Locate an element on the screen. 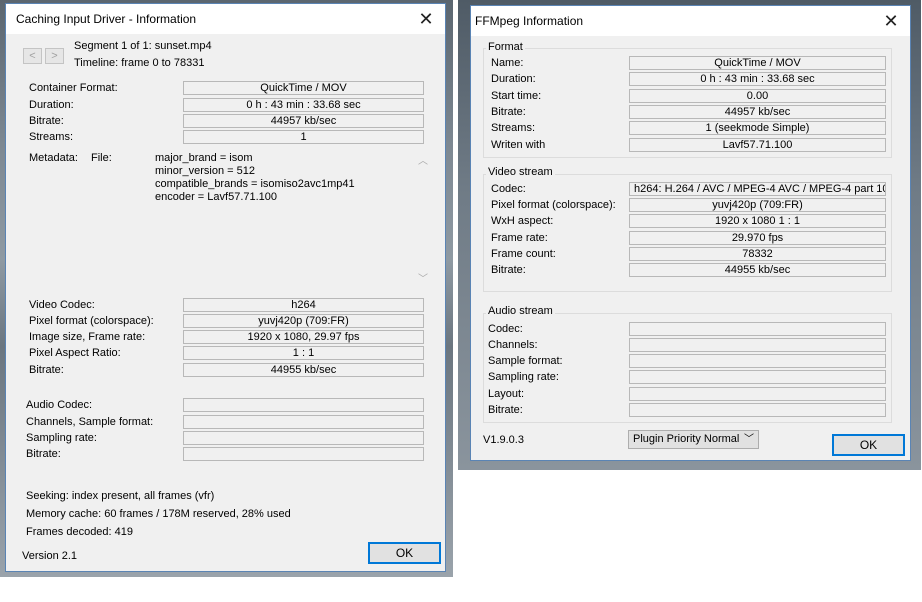 This screenshot has height=602, width=922. codec-label: Codec: is located at coordinates (508, 189).